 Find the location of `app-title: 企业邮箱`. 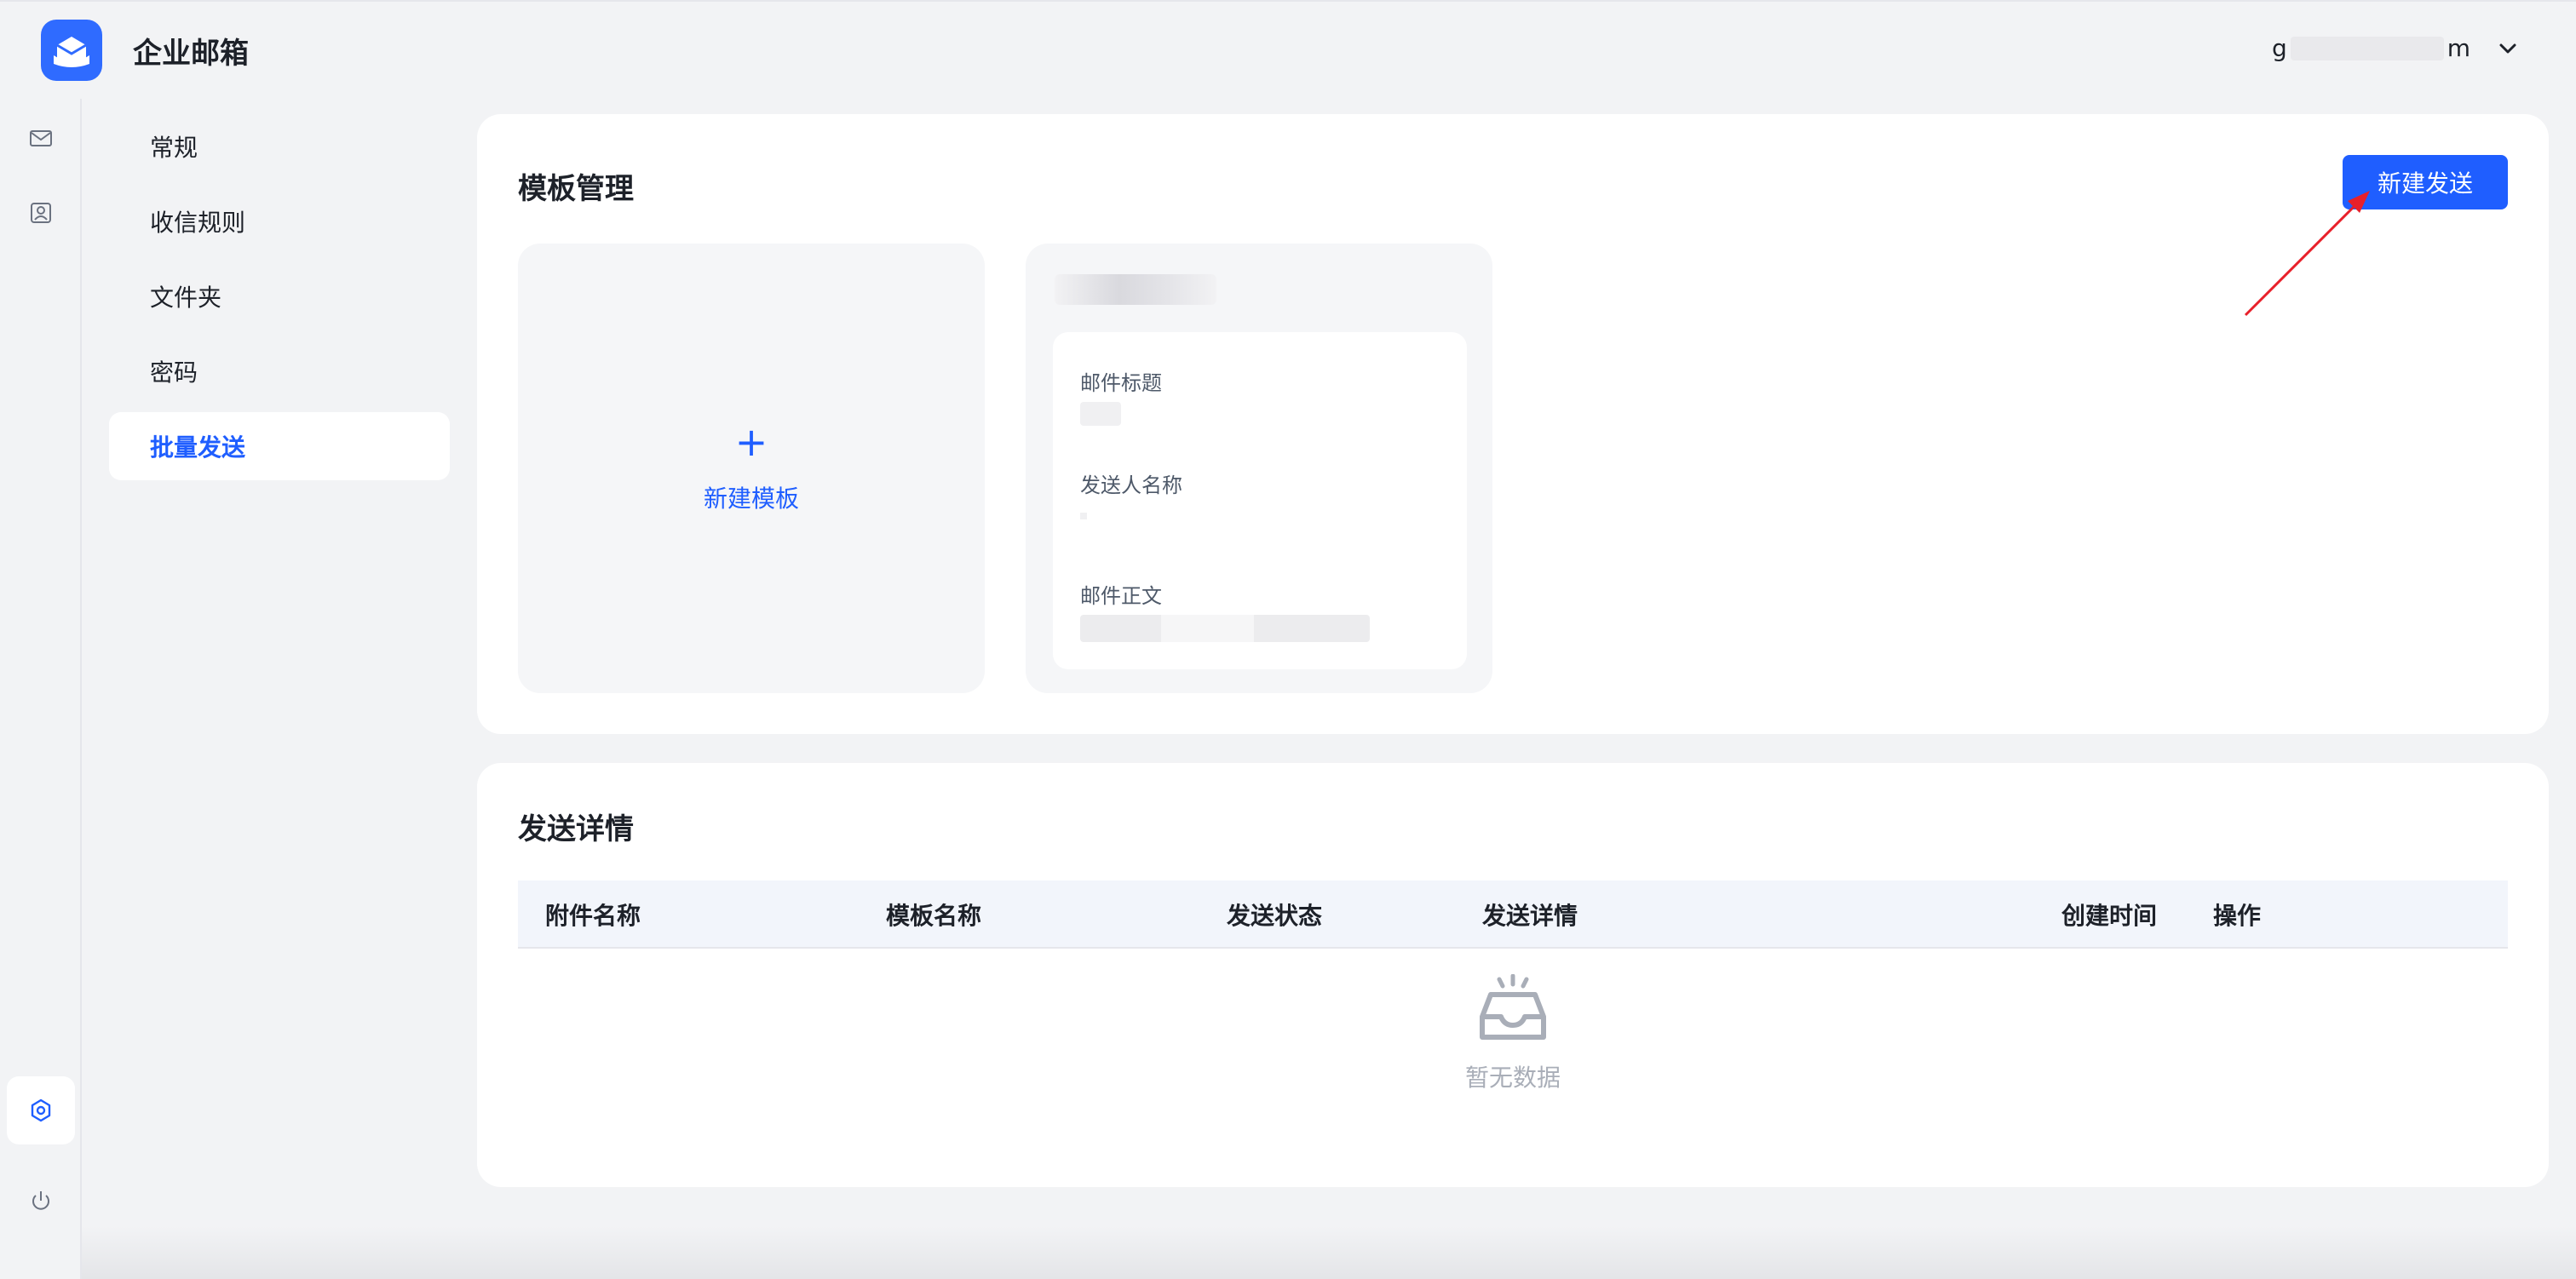

app-title: 企业邮箱 is located at coordinates (191, 54).